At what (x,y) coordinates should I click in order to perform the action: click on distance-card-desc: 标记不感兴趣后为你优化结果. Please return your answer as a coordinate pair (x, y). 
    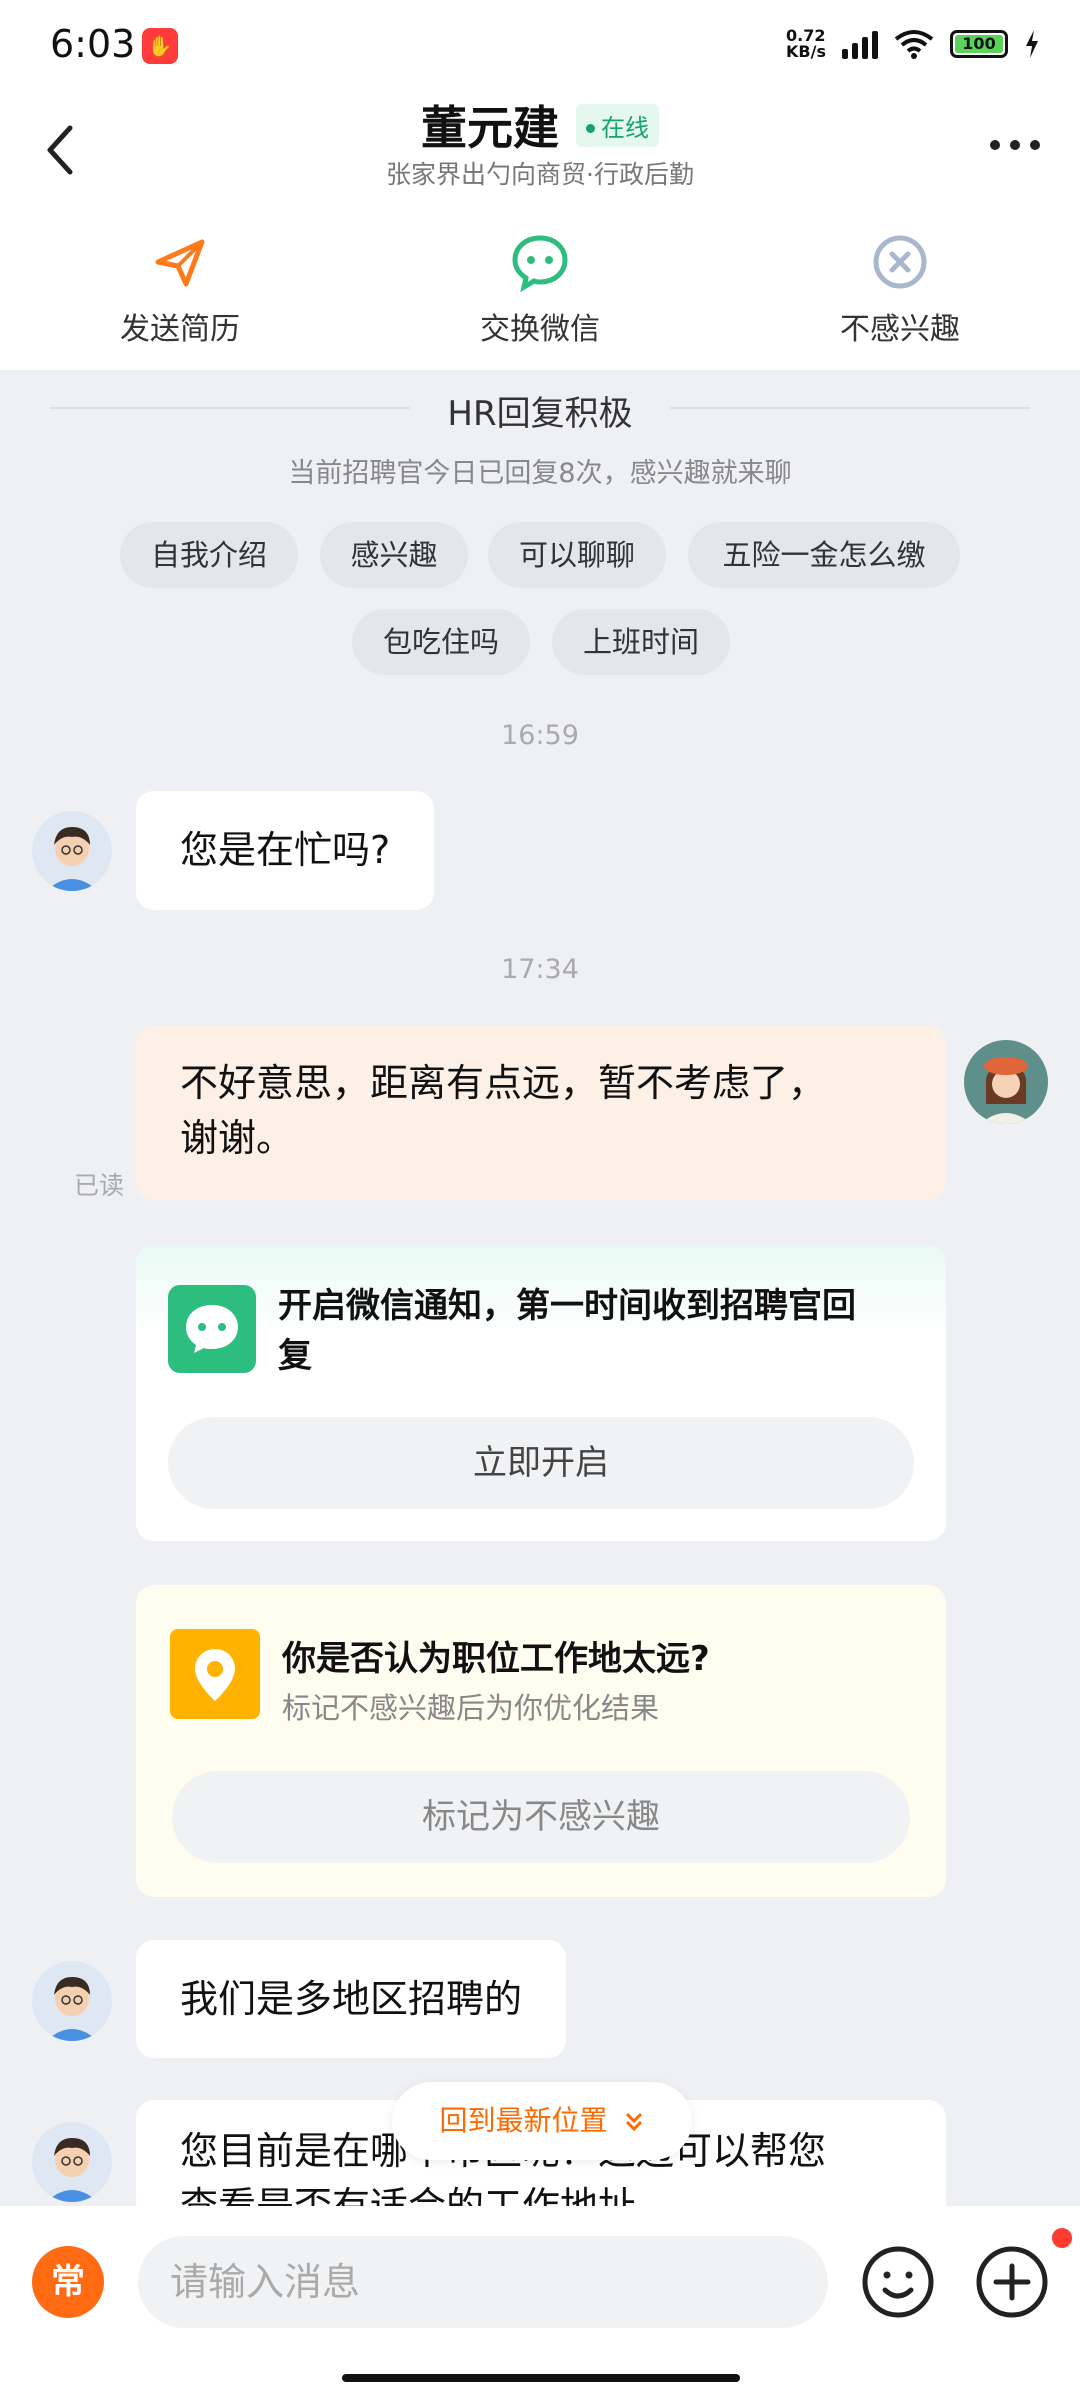
    Looking at the image, I should click on (471, 1708).